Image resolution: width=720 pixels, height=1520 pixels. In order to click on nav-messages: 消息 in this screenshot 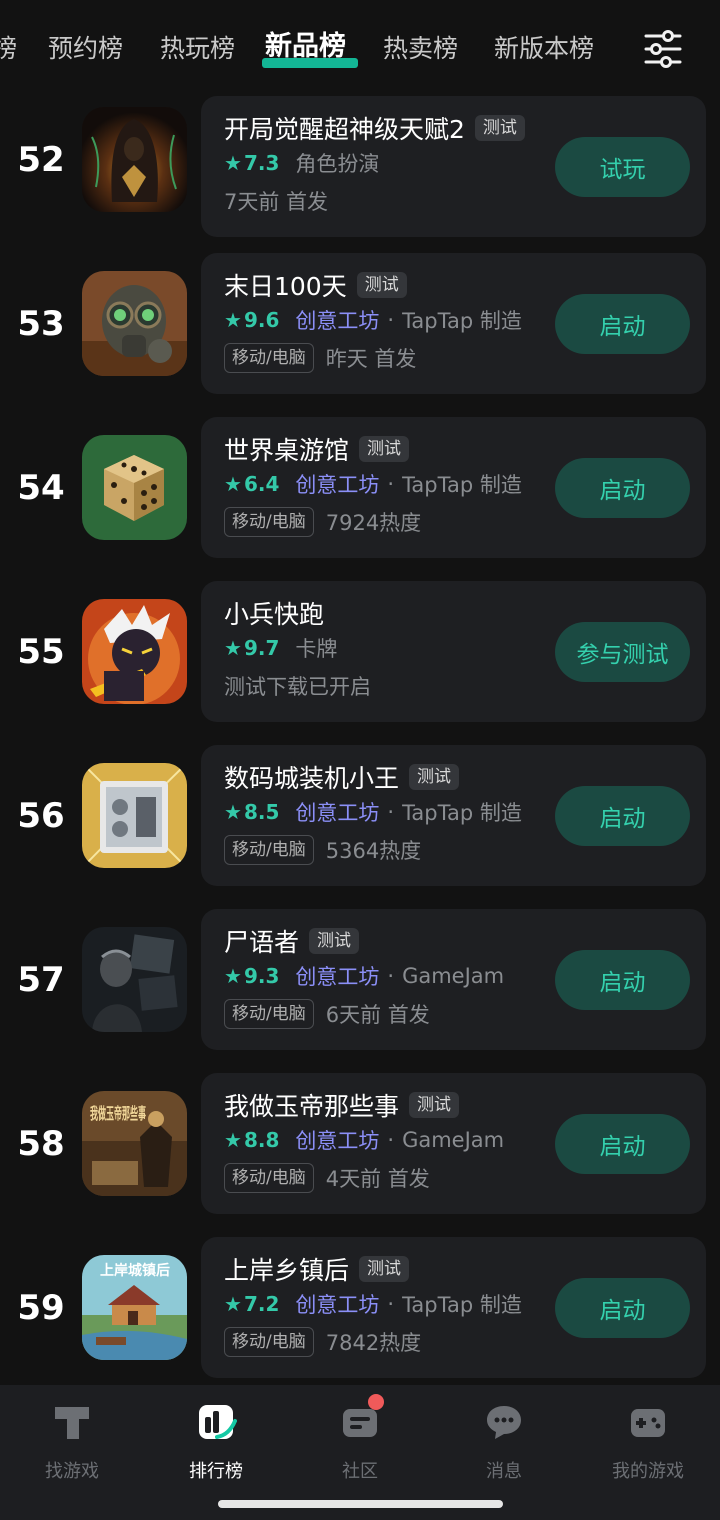, I will do `click(504, 1440)`.